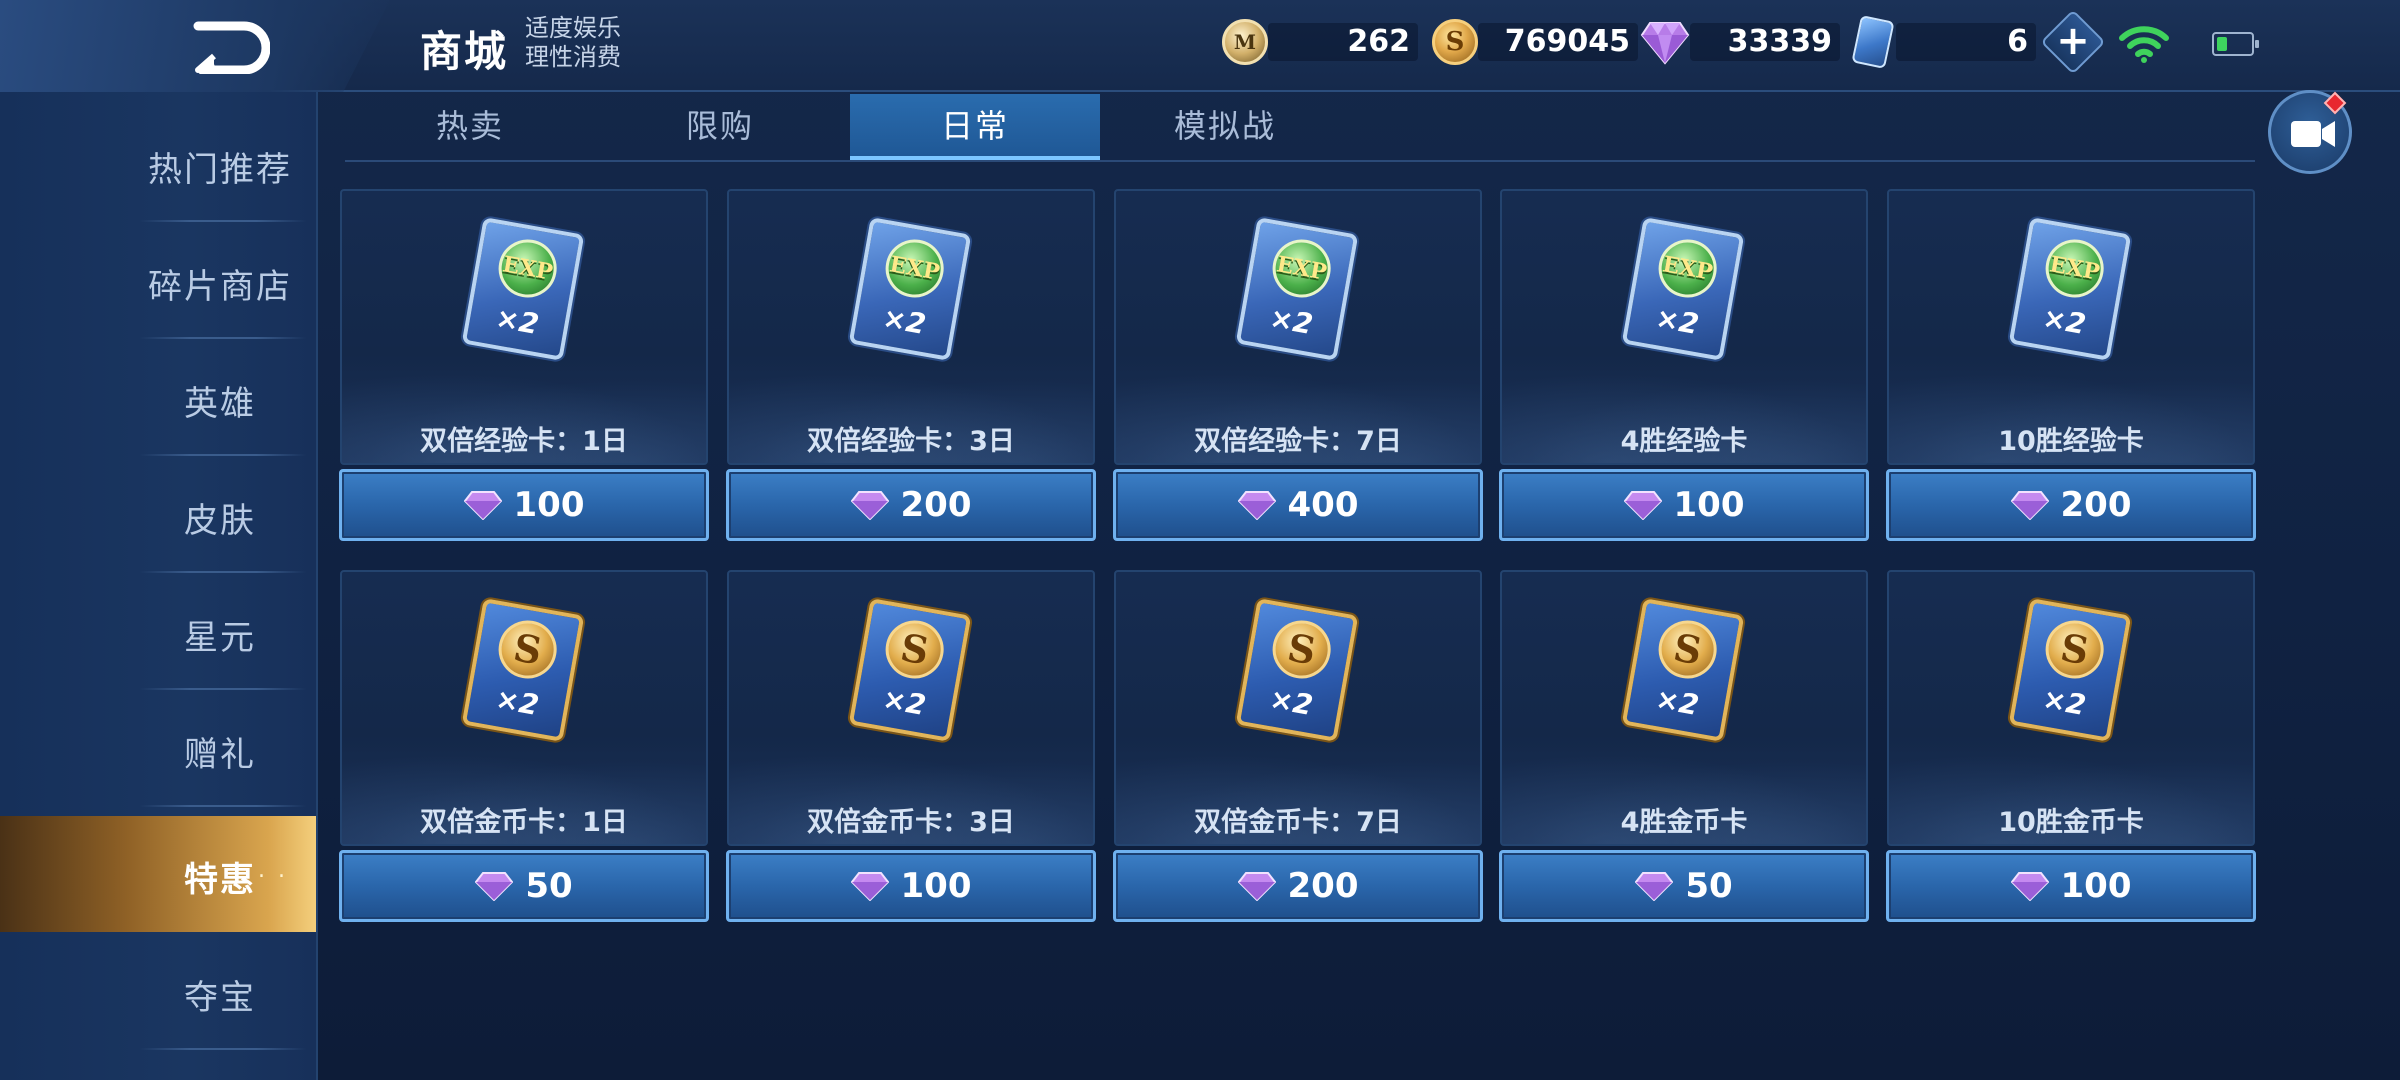 The height and width of the screenshot is (1080, 2400). I want to click on sidebar-item-label: 赠礼, so click(220, 755).